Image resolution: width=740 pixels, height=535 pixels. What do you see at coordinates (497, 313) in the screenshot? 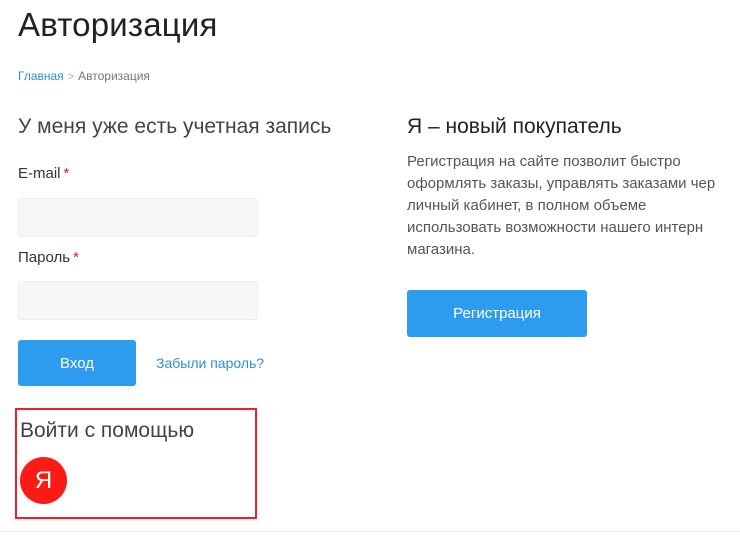
I see `register-button: Регистрация` at bounding box center [497, 313].